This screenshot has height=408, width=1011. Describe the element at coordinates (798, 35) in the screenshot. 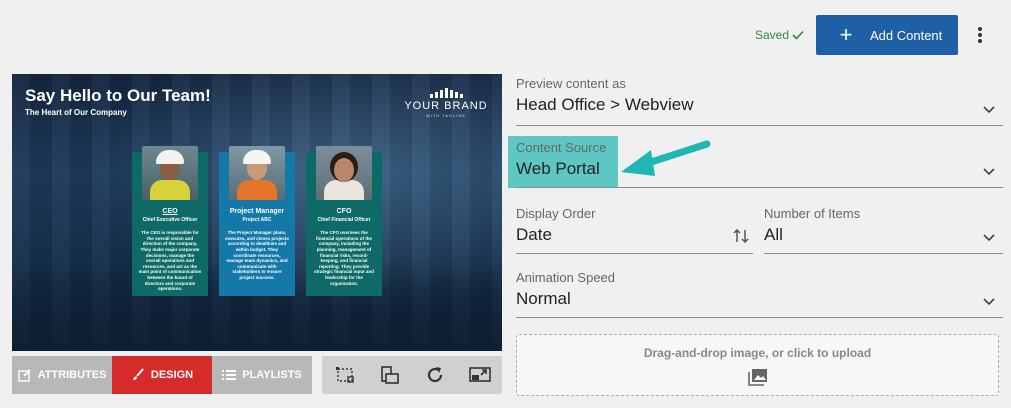

I see `checkmark-icon` at that location.